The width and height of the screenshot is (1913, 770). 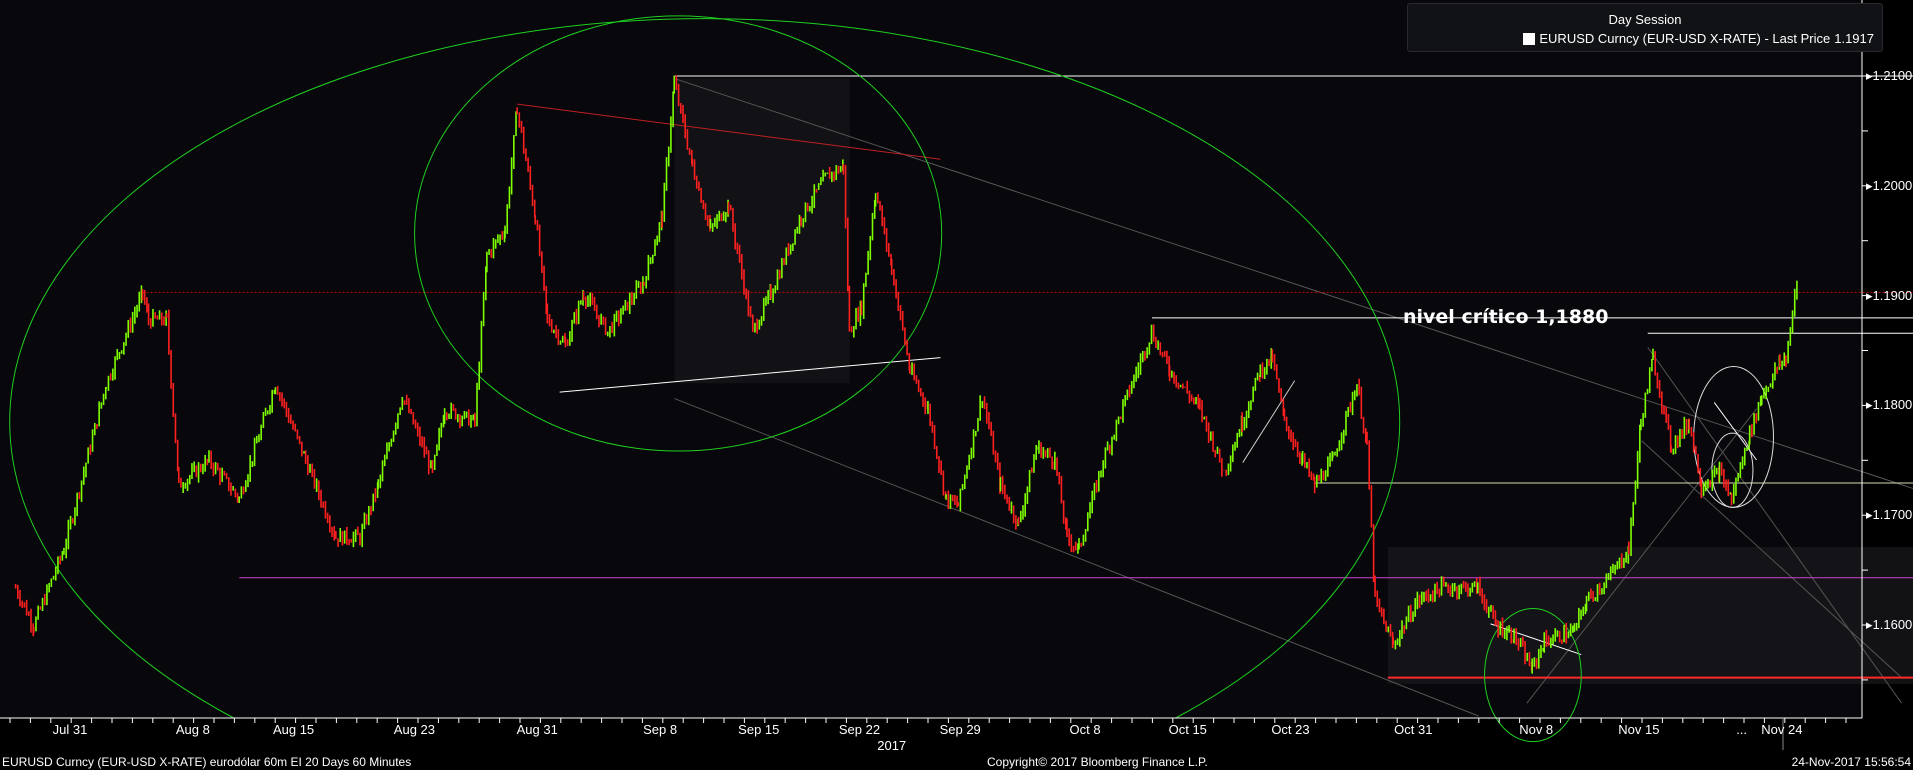 What do you see at coordinates (1187, 729) in the screenshot?
I see `x-tick-label: Oct 15` at bounding box center [1187, 729].